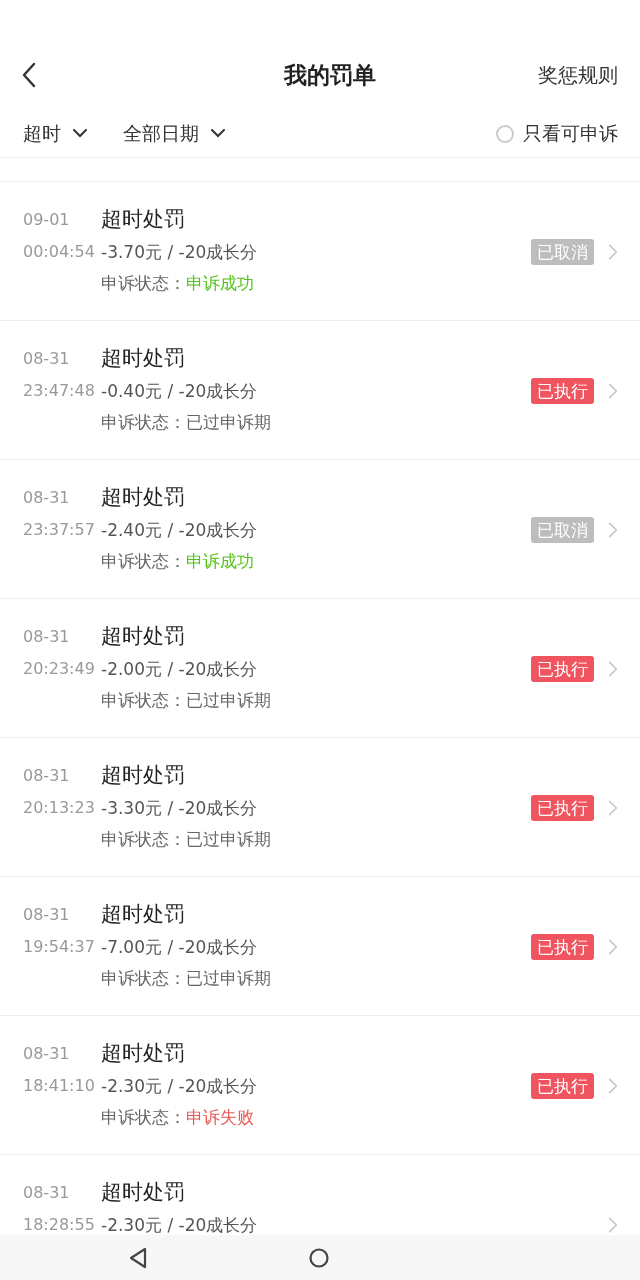 The height and width of the screenshot is (1280, 640). What do you see at coordinates (220, 1117) in the screenshot?
I see `appeal-status: 申诉失败` at bounding box center [220, 1117].